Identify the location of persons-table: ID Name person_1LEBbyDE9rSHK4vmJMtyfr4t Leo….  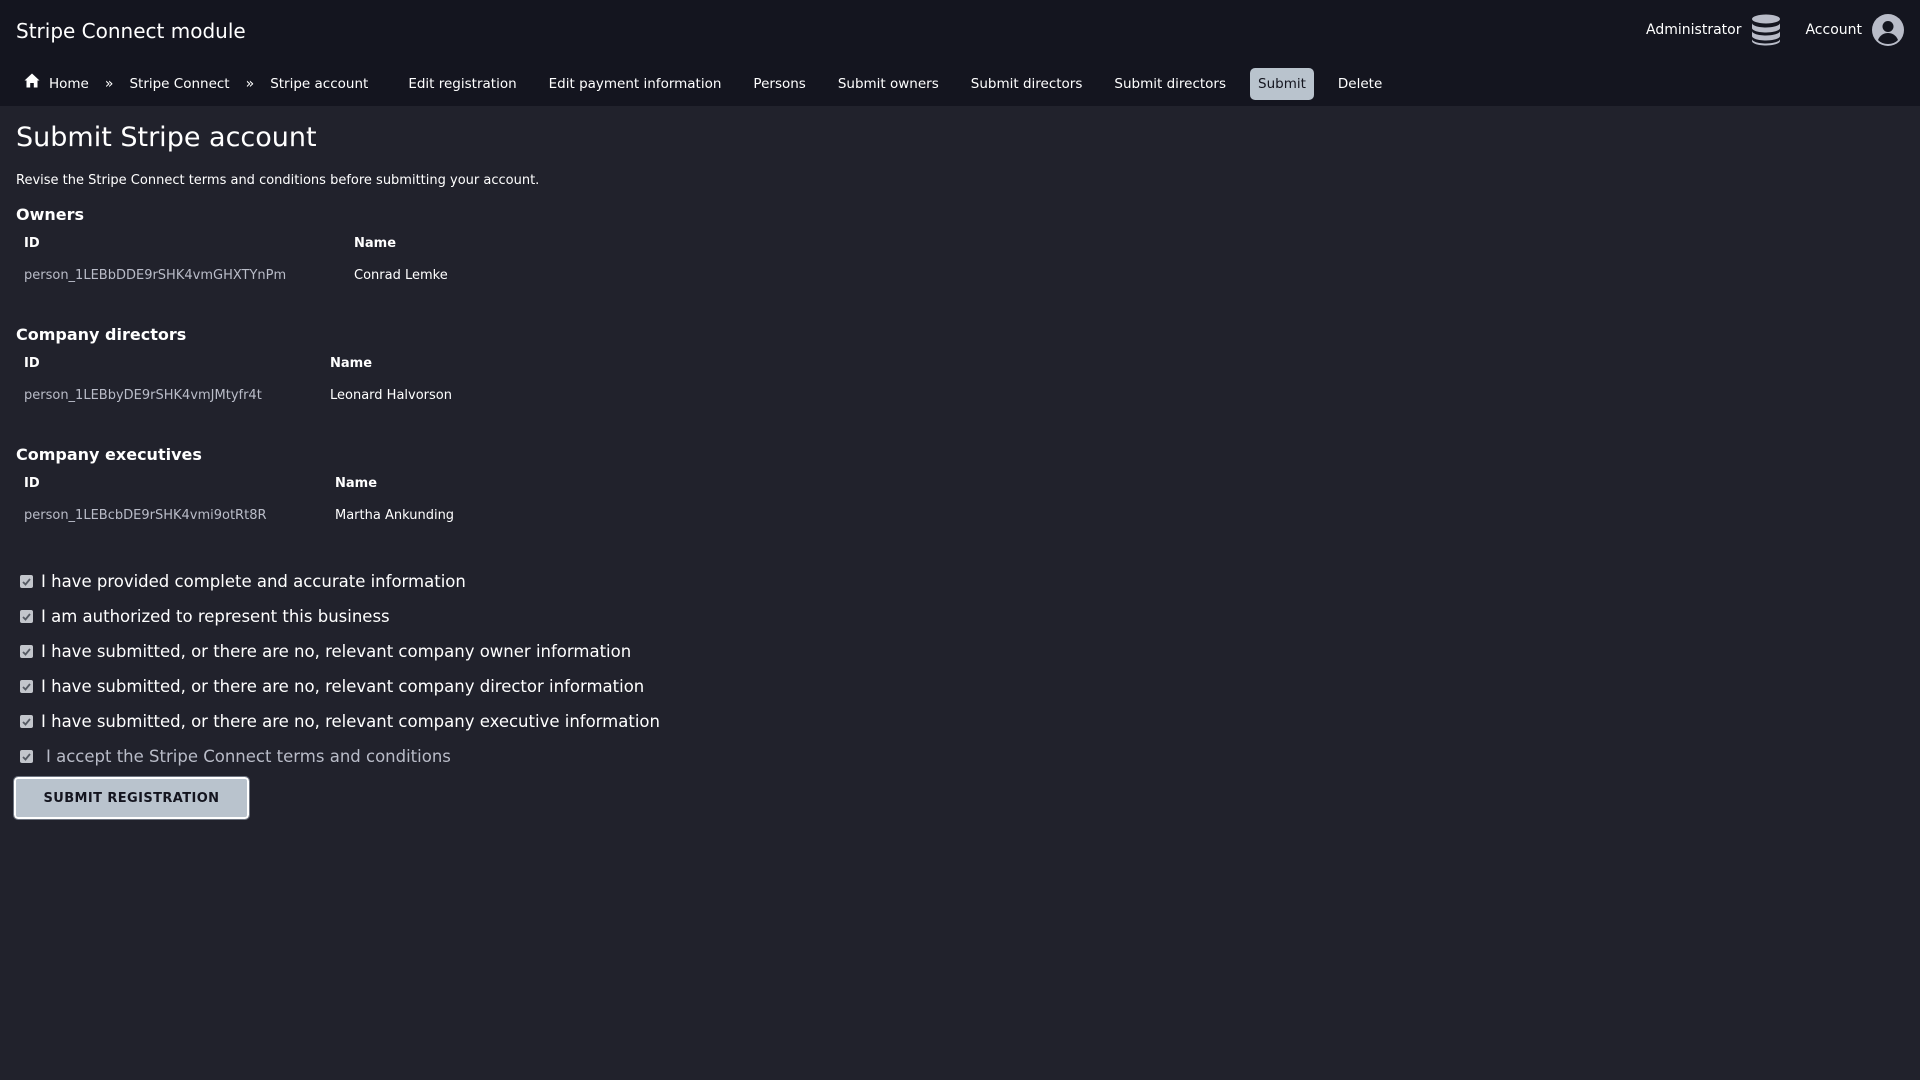
(238, 379).